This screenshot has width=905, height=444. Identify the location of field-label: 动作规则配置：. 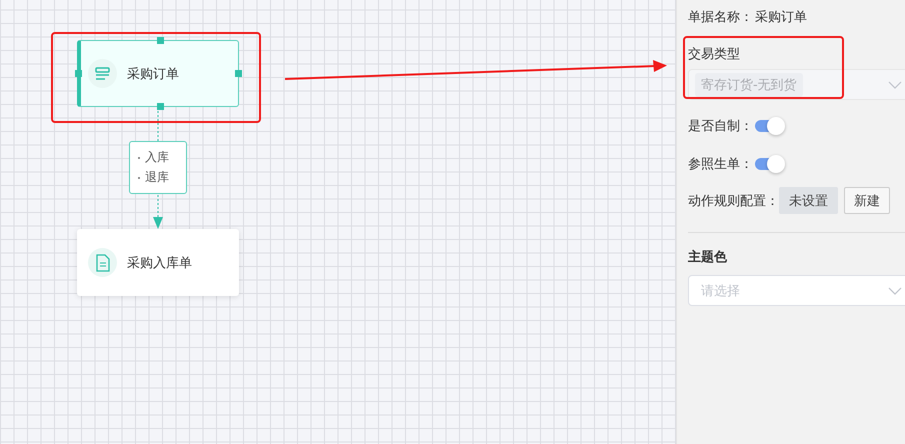
(733, 201).